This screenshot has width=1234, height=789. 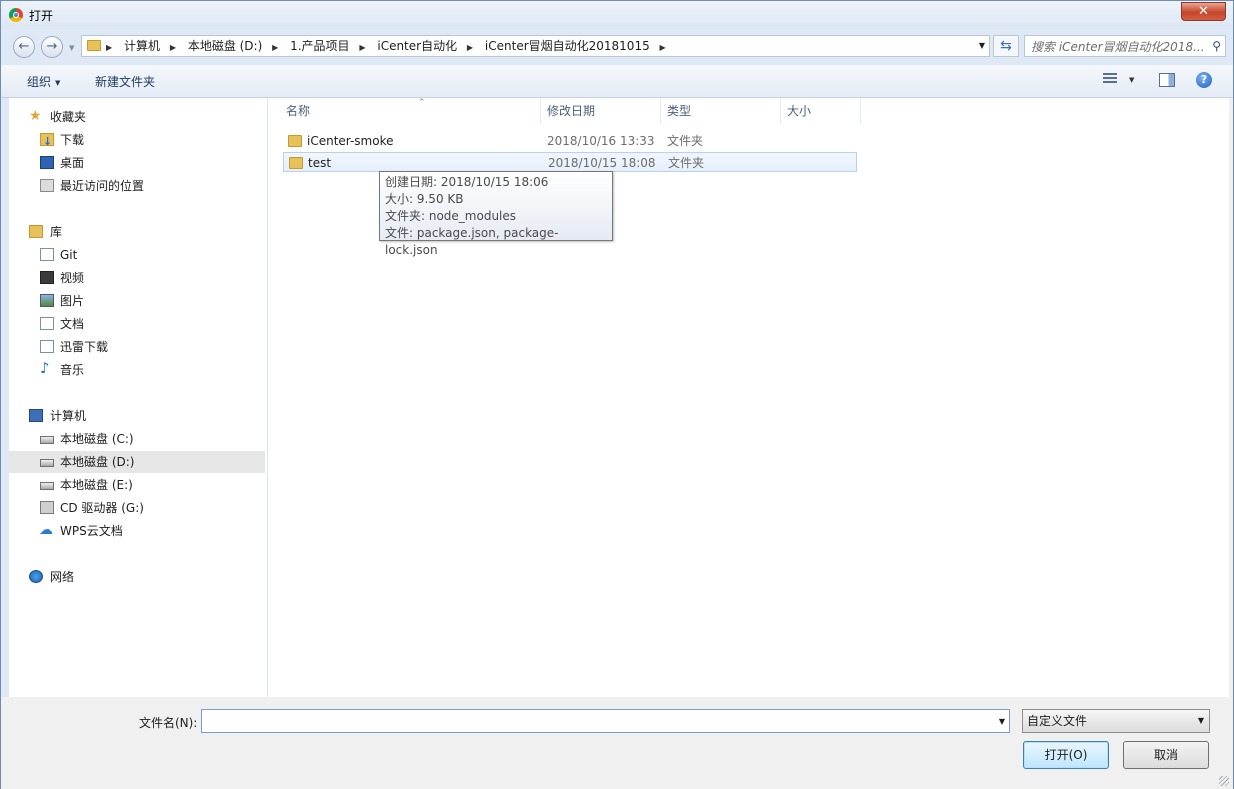 I want to click on recent-locations-chevron-icon: ▼, so click(x=71, y=48).